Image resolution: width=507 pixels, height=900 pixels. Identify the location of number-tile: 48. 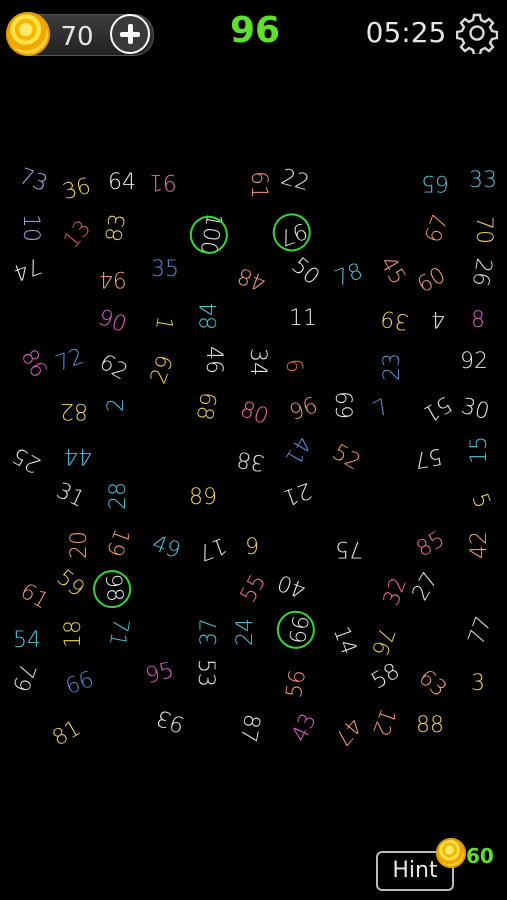
(251, 278).